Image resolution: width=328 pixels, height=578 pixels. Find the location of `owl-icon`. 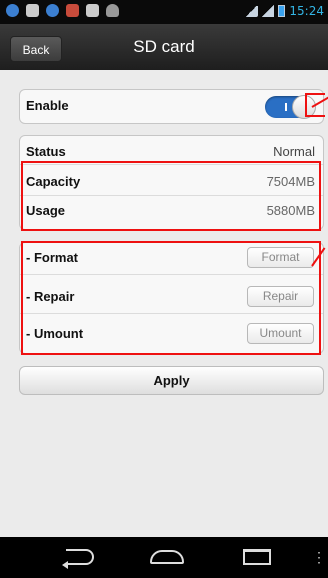

owl-icon is located at coordinates (112, 10).